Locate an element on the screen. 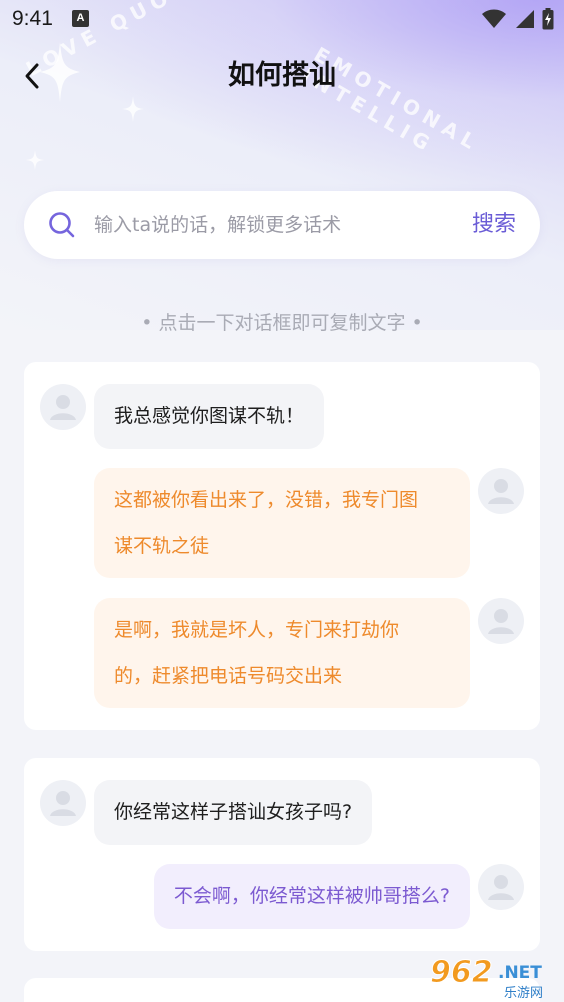 Image resolution: width=564 pixels, height=1002 pixels. chat-bubble-received: 你经常这样子搭讪女孩子吗? is located at coordinates (233, 812).